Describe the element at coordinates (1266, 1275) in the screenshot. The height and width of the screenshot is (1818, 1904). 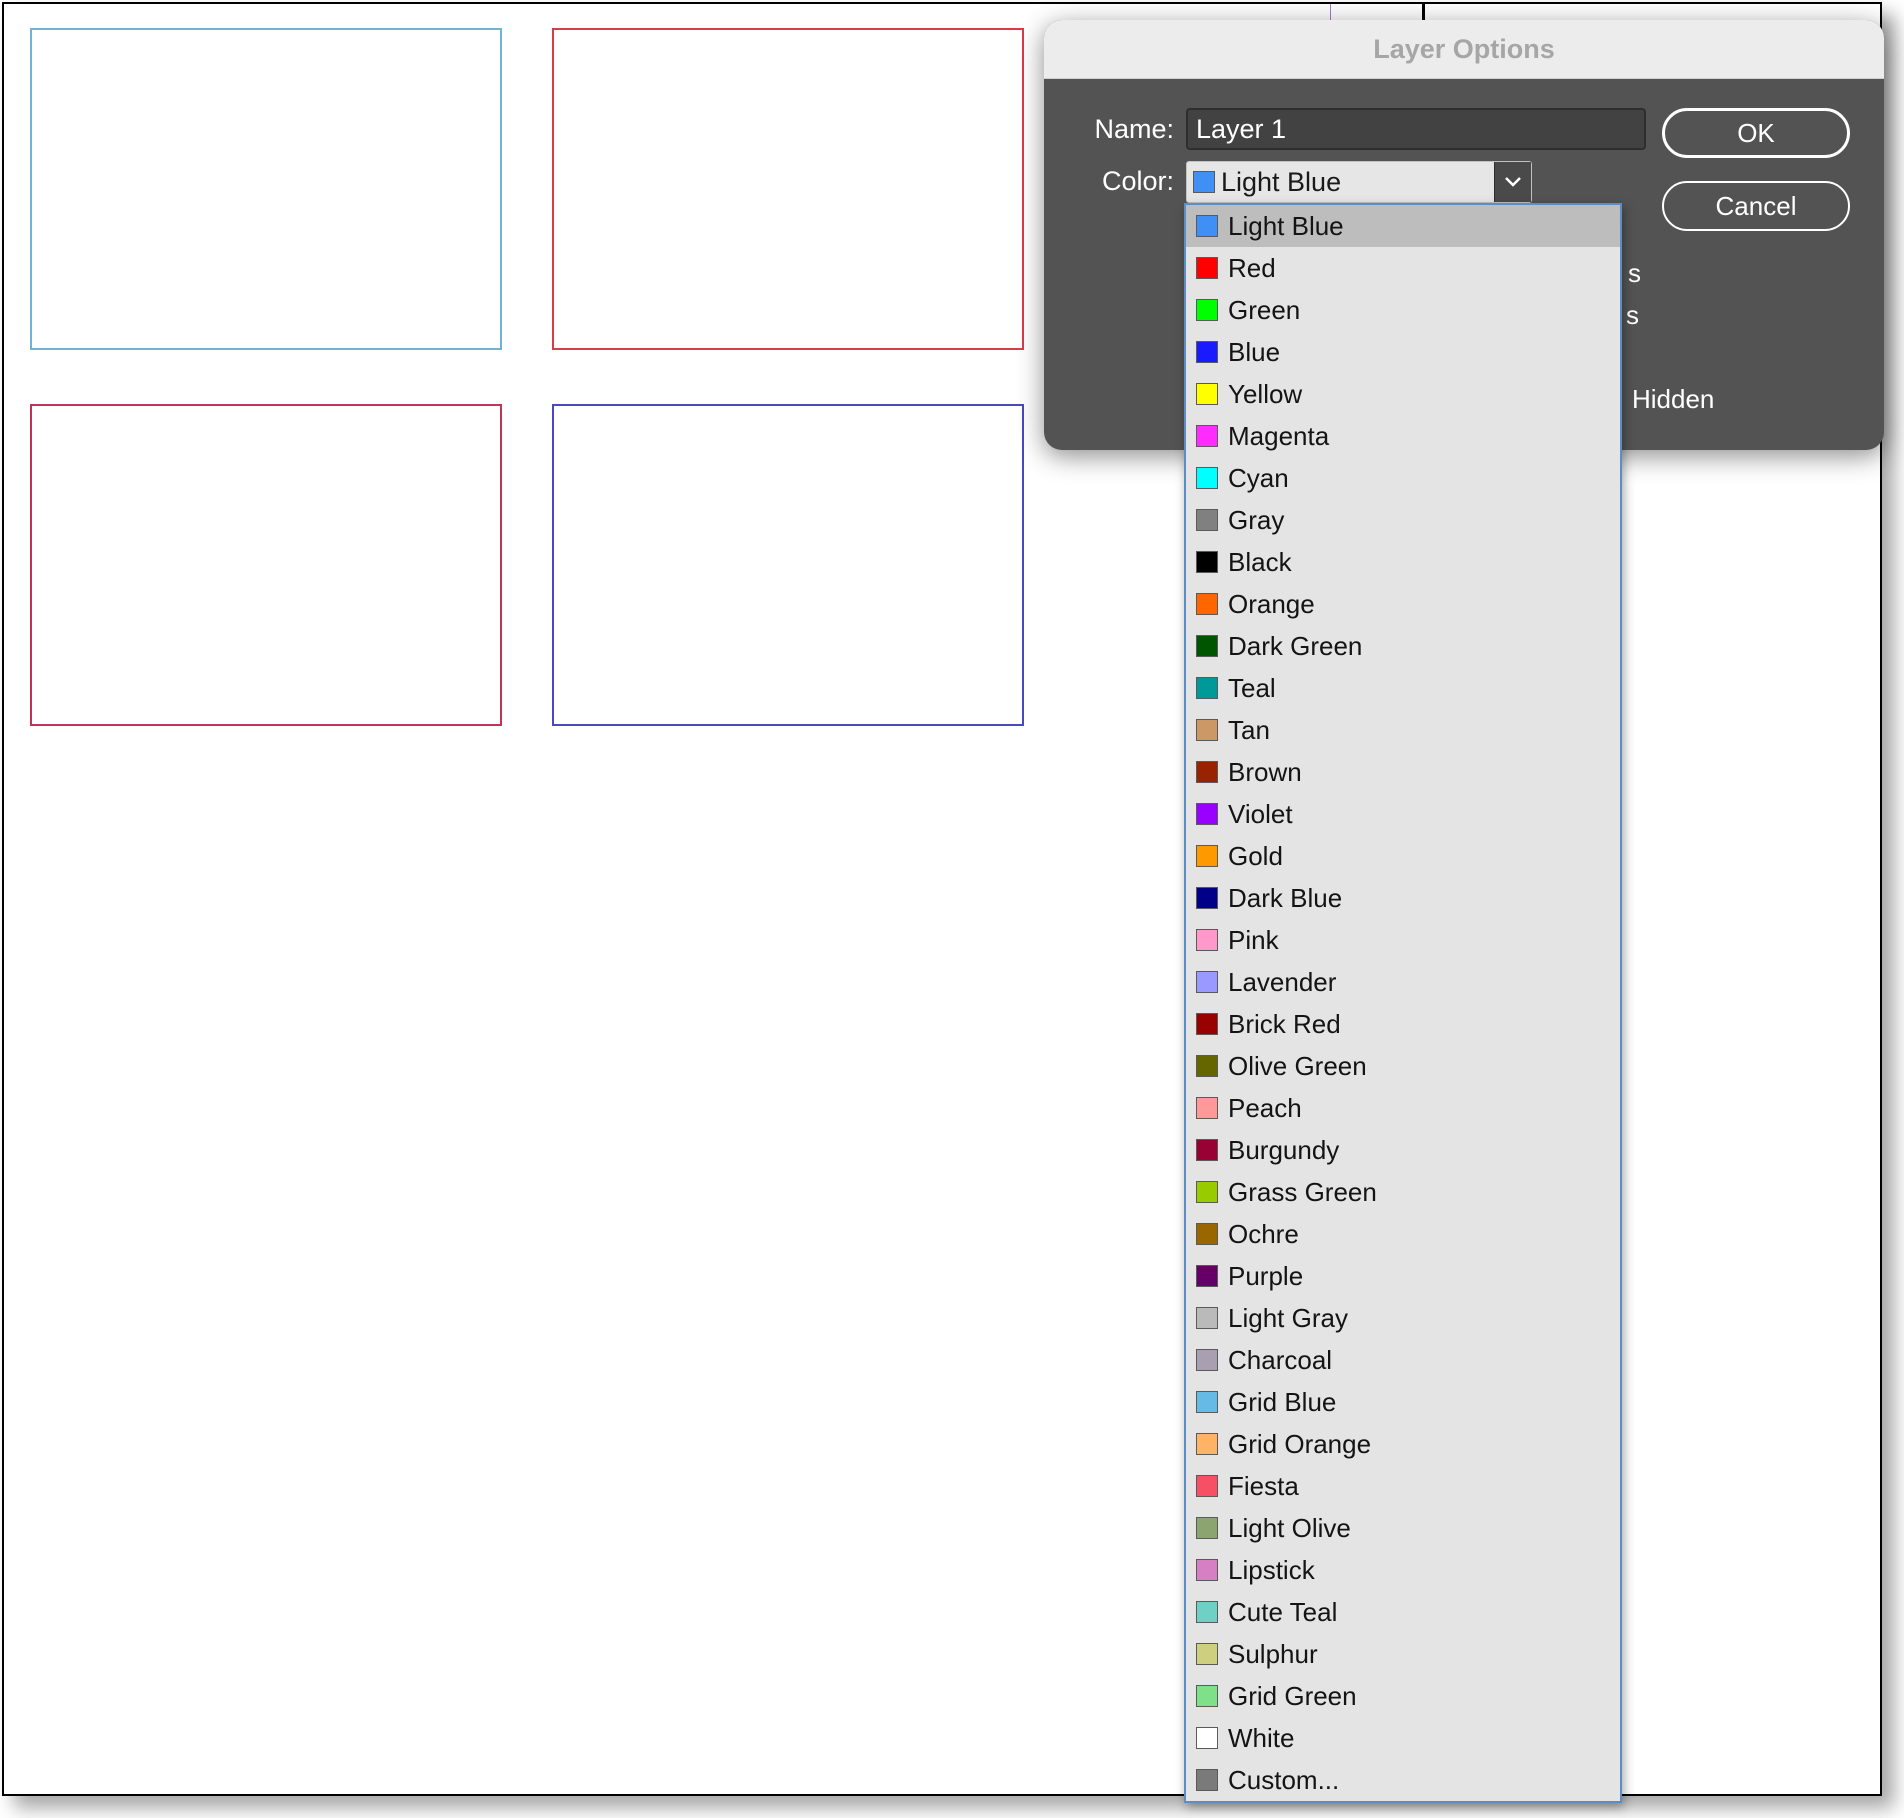
I see `color-option-label: Purple` at that location.